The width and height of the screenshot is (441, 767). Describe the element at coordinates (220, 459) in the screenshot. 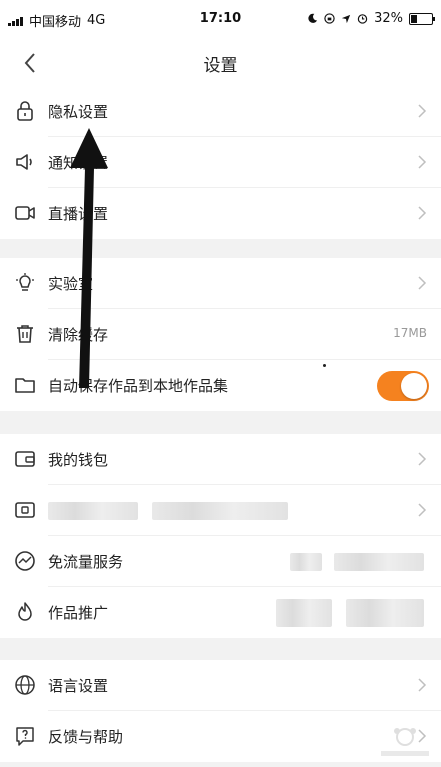

I see `row-wallet: 我的钱包` at that location.